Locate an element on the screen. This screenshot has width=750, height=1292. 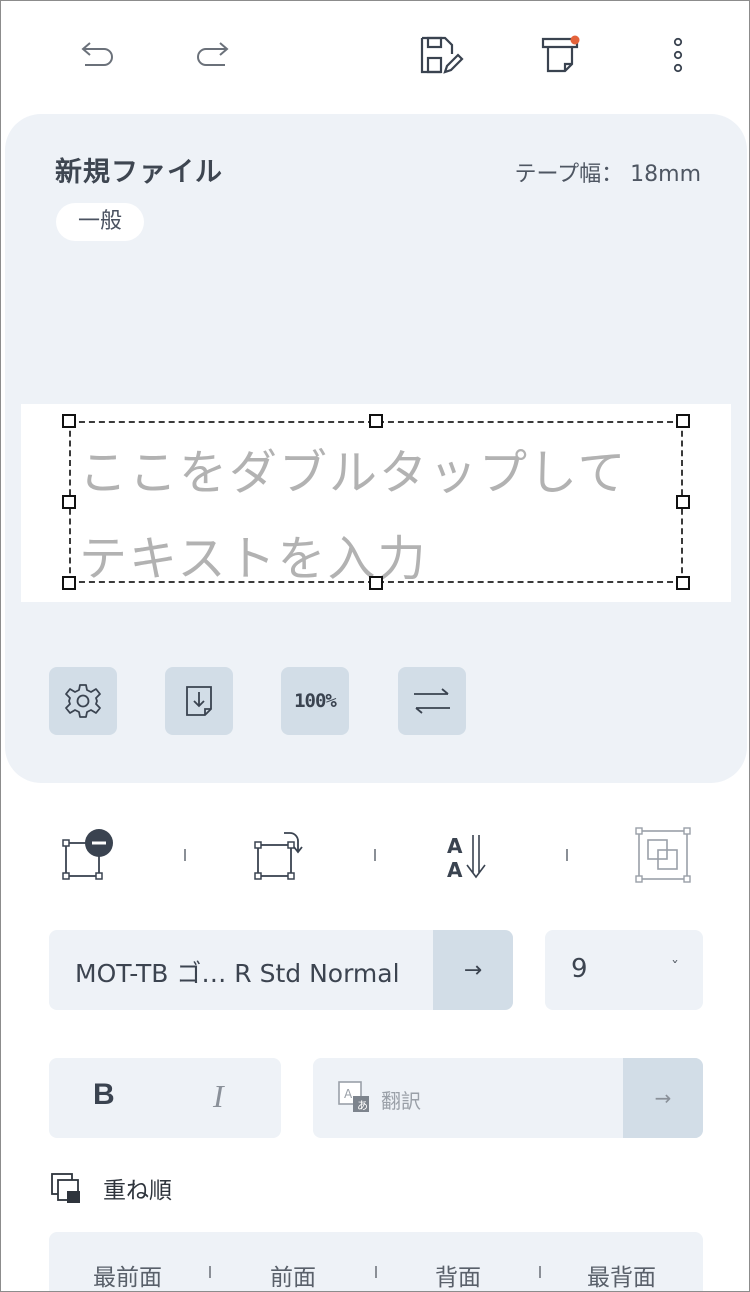
font-size-select: 9 ˇ is located at coordinates (624, 970).